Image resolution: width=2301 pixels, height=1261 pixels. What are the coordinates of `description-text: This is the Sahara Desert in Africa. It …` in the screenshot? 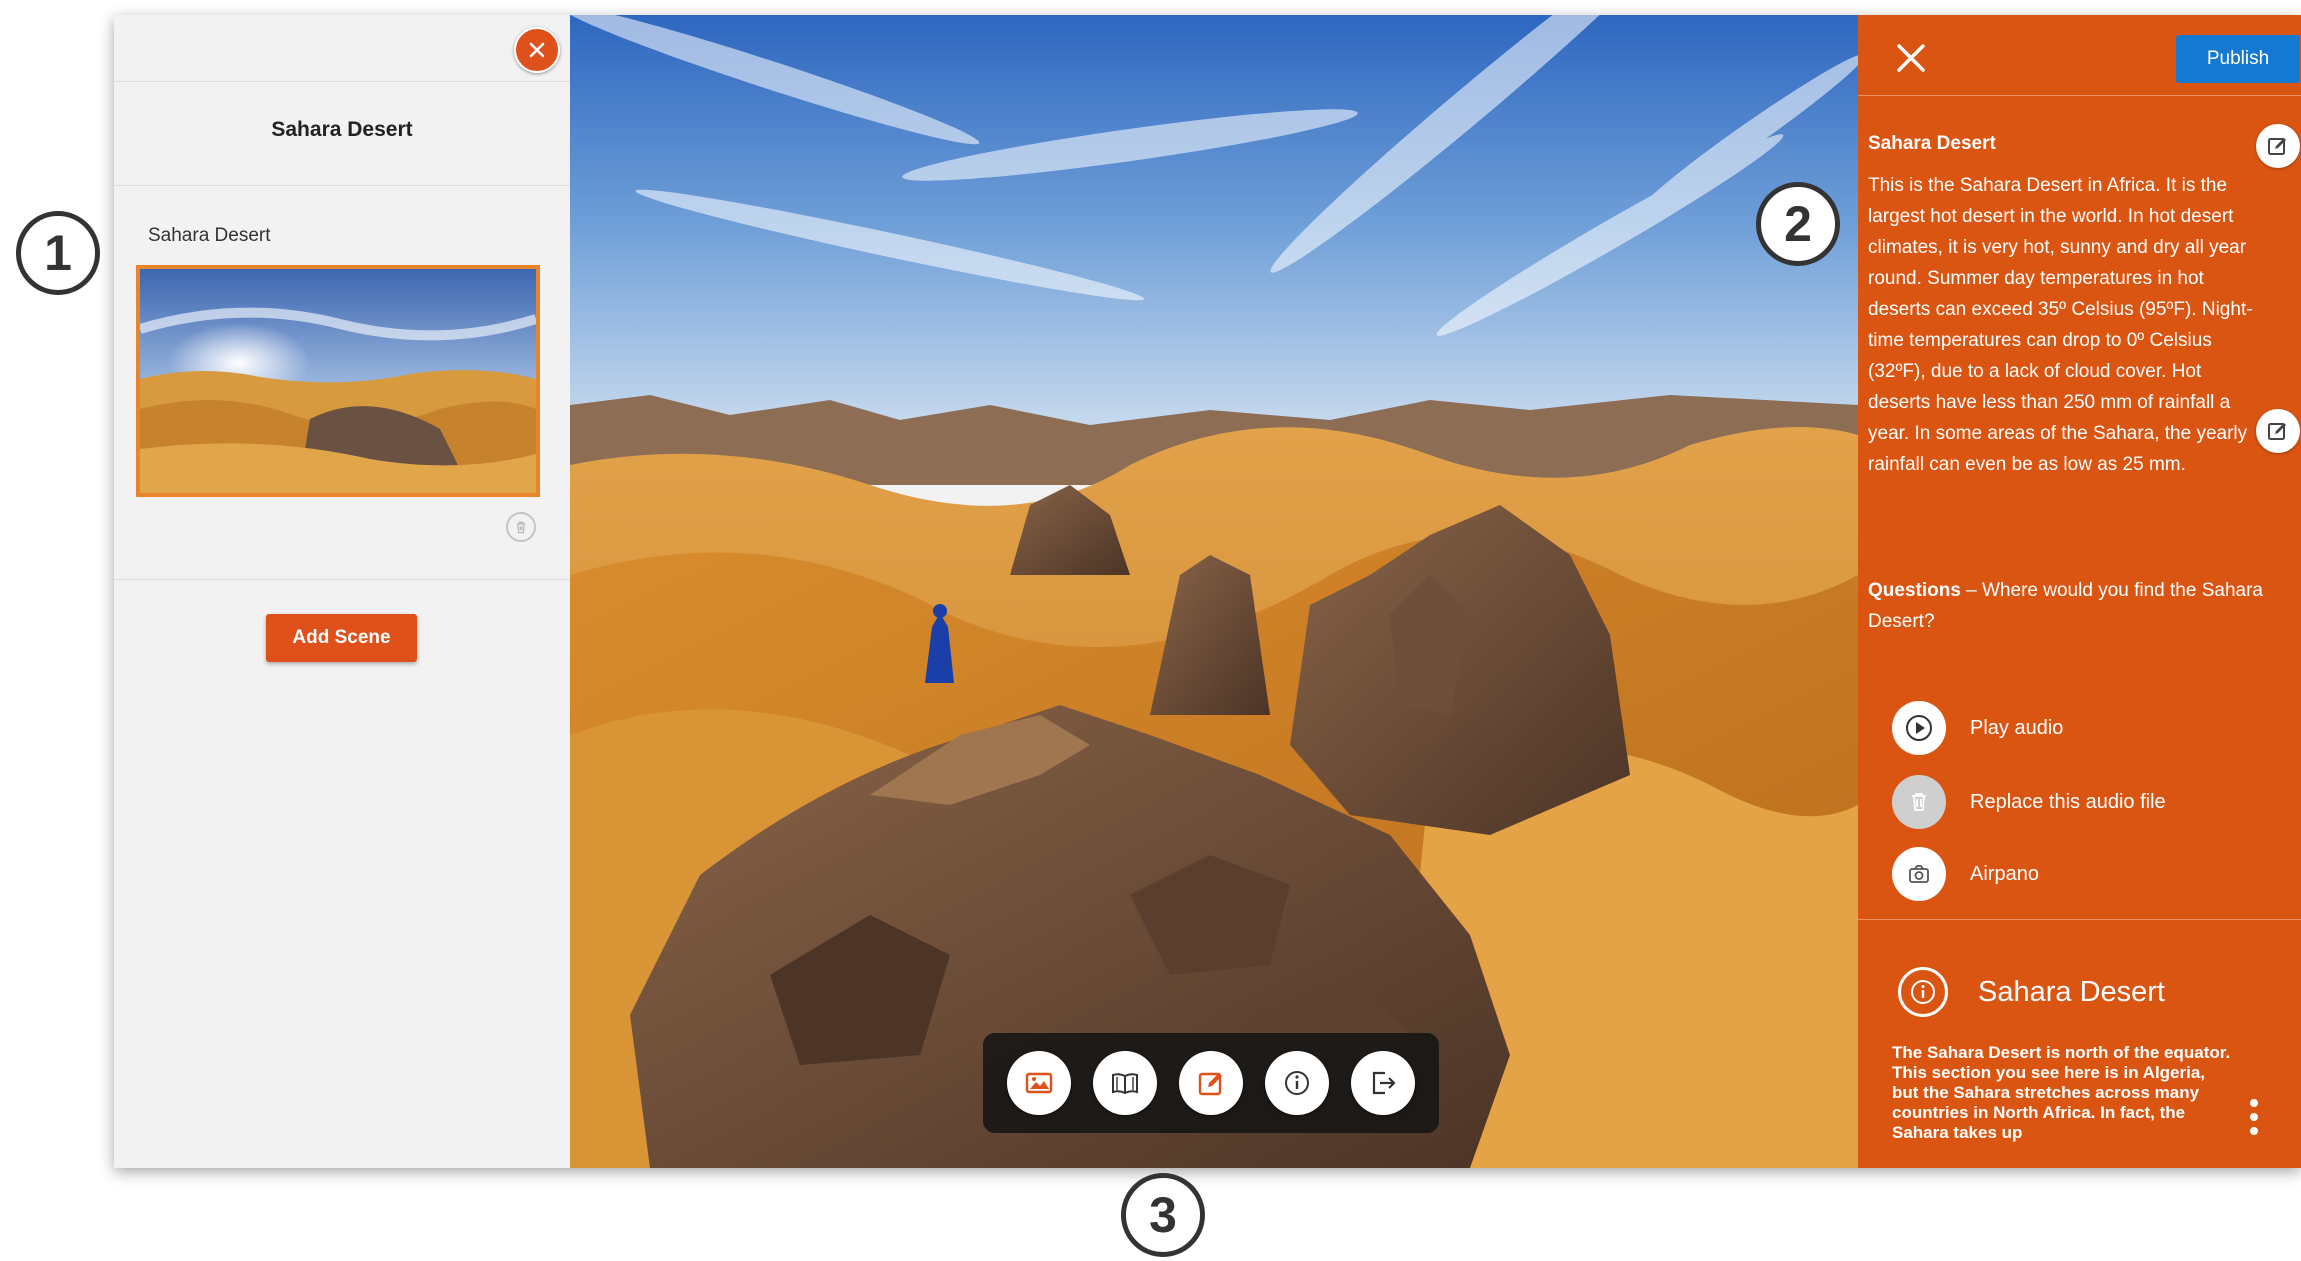 It's located at (2060, 325).